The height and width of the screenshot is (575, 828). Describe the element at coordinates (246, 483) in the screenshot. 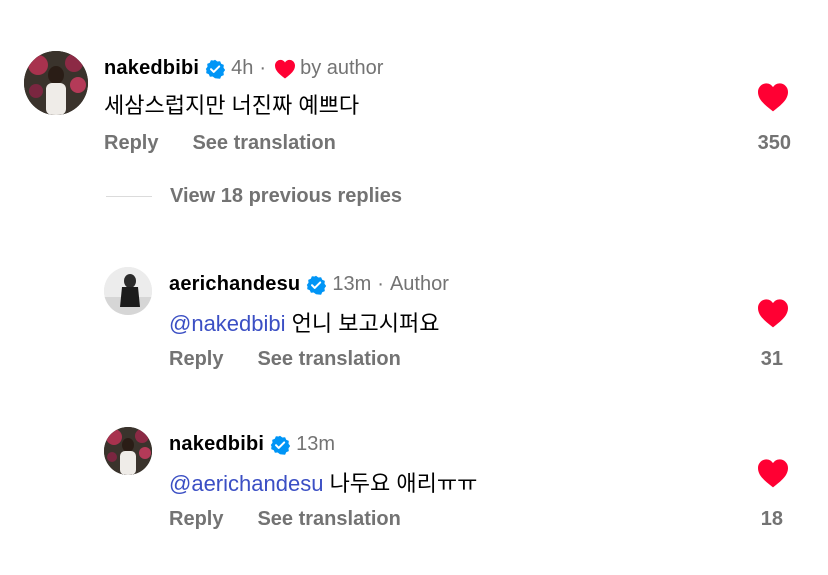

I see `mention-link: @aerichandesu` at that location.